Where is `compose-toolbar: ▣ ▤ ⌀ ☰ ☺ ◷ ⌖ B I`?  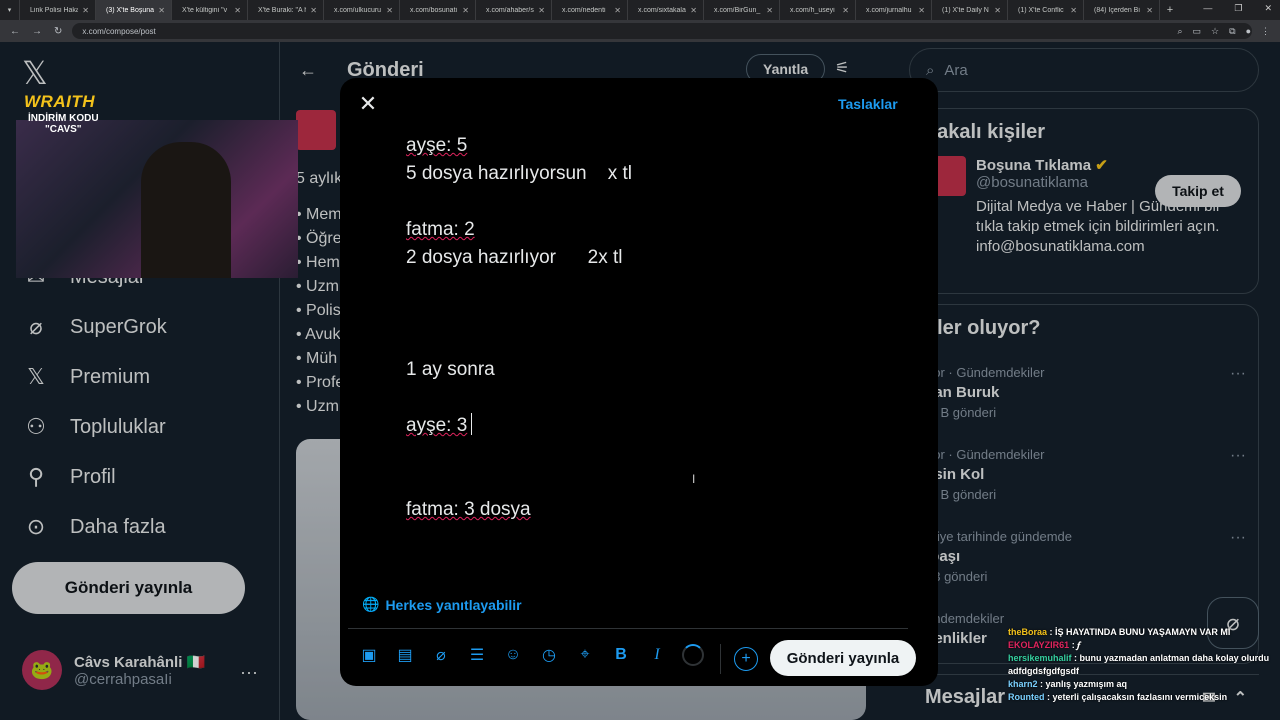 compose-toolbar: ▣ ▤ ⌀ ☰ ☺ ◷ ⌖ B I is located at coordinates (531, 655).